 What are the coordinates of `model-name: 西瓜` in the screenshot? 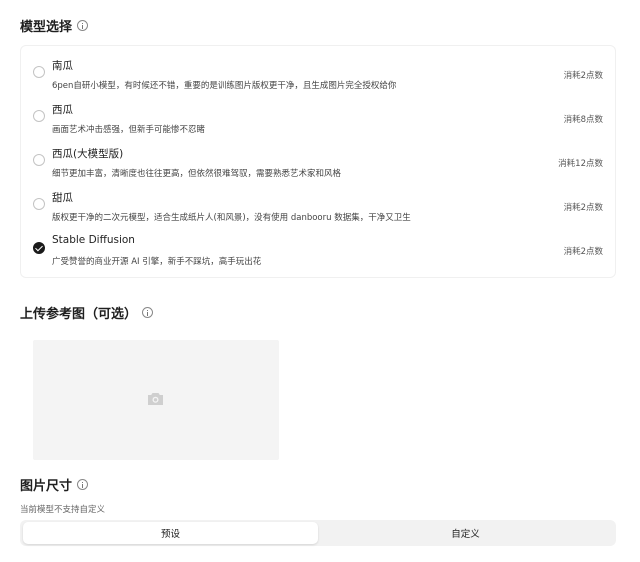 It's located at (62, 110).